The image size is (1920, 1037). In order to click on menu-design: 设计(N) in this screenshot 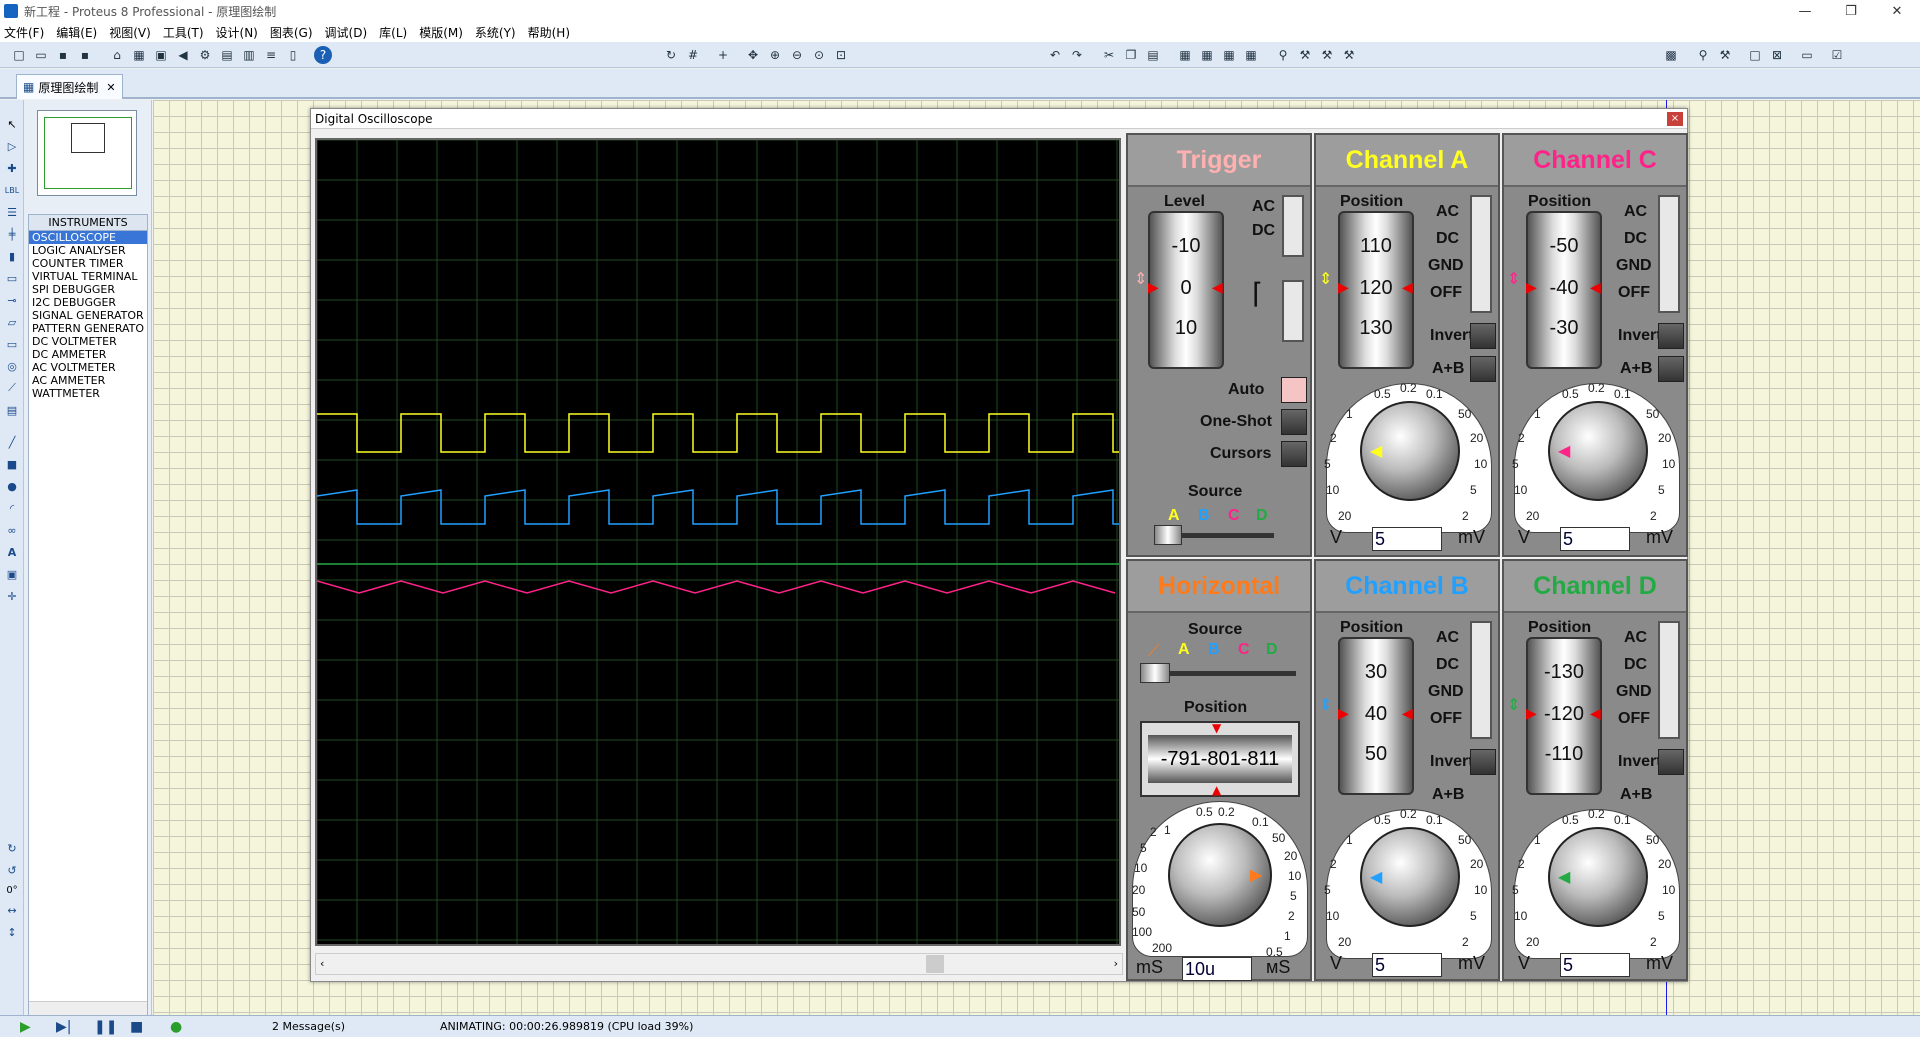, I will do `click(237, 32)`.